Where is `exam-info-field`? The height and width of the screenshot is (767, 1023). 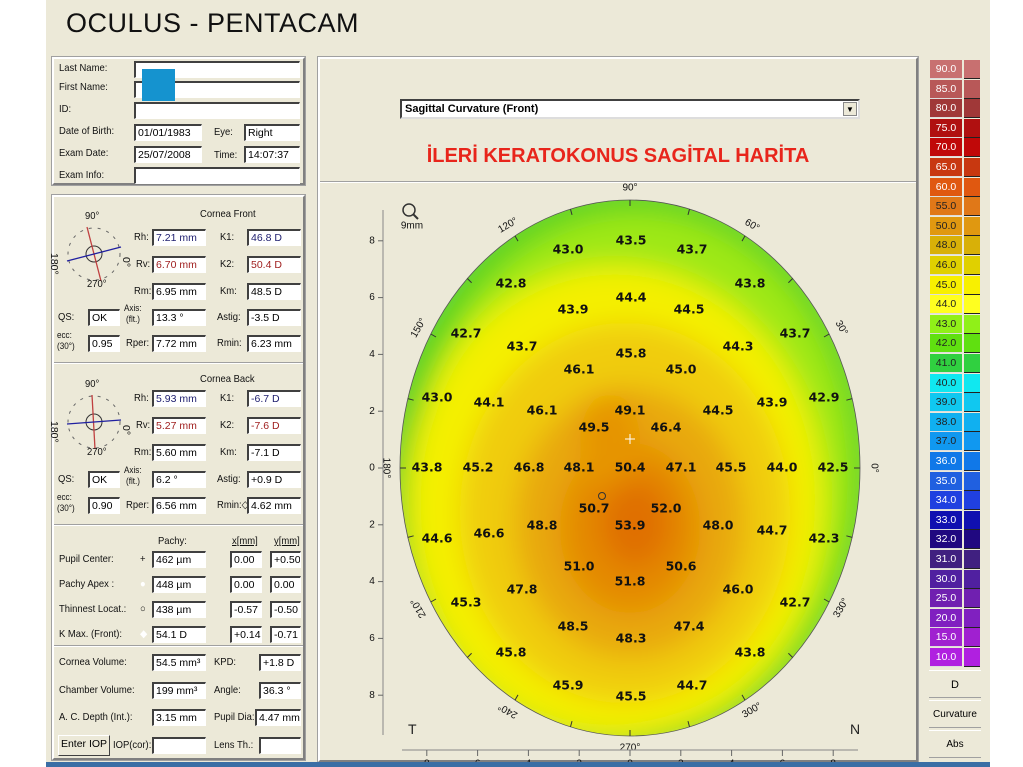
exam-info-field is located at coordinates (217, 175).